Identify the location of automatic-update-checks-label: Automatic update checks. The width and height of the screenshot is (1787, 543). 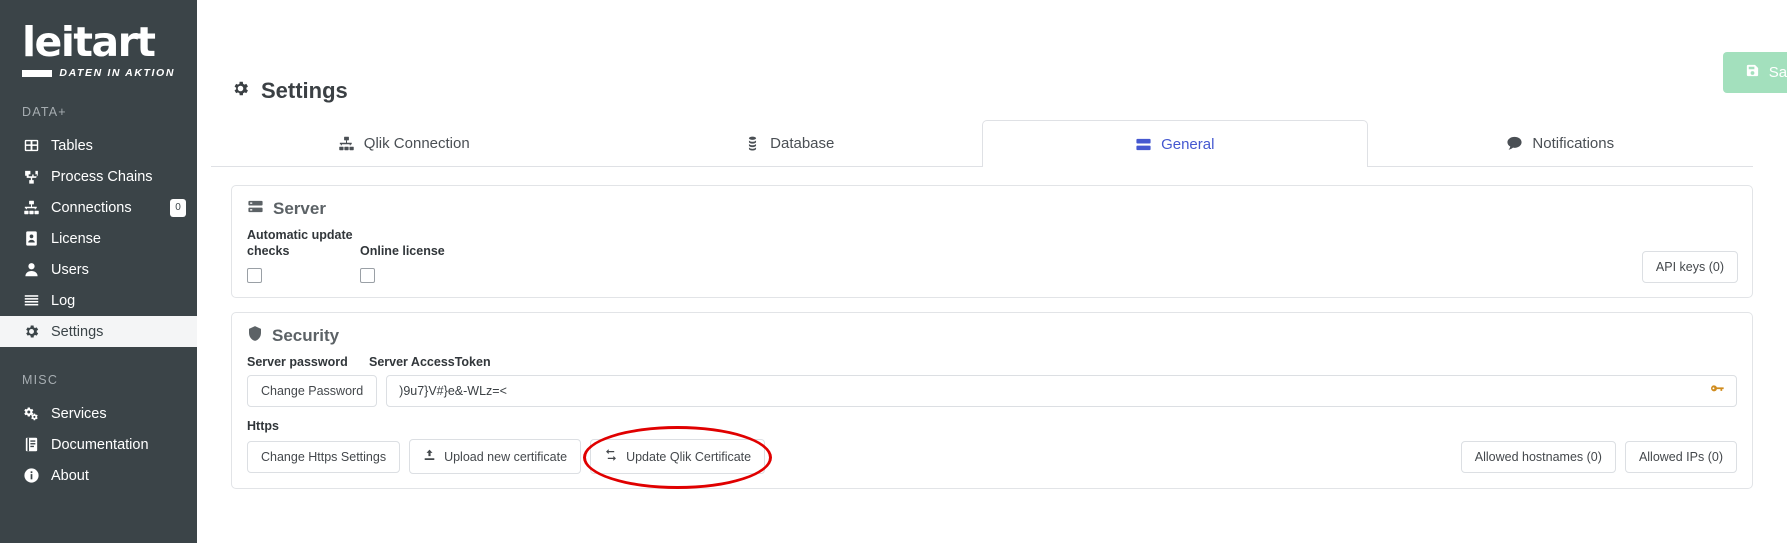
(300, 243).